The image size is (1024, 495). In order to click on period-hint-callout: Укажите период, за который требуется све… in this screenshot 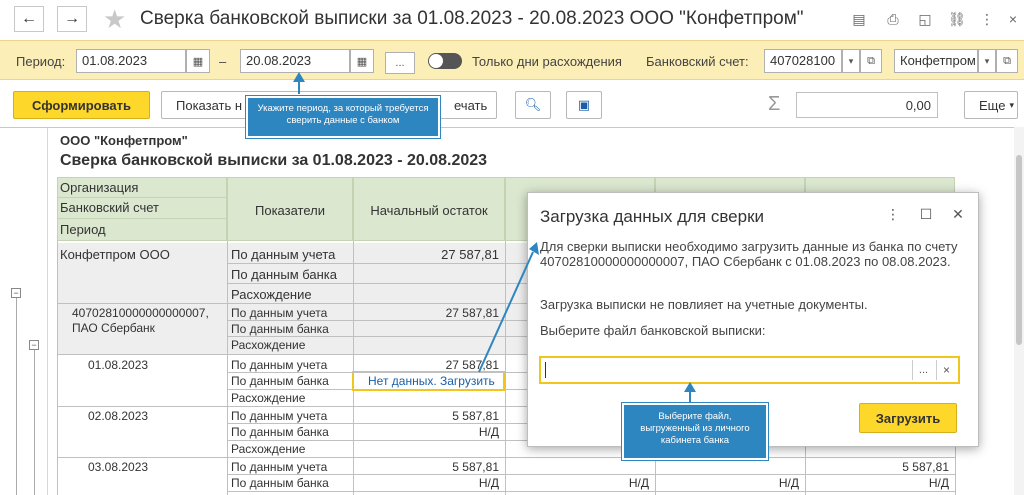, I will do `click(343, 117)`.